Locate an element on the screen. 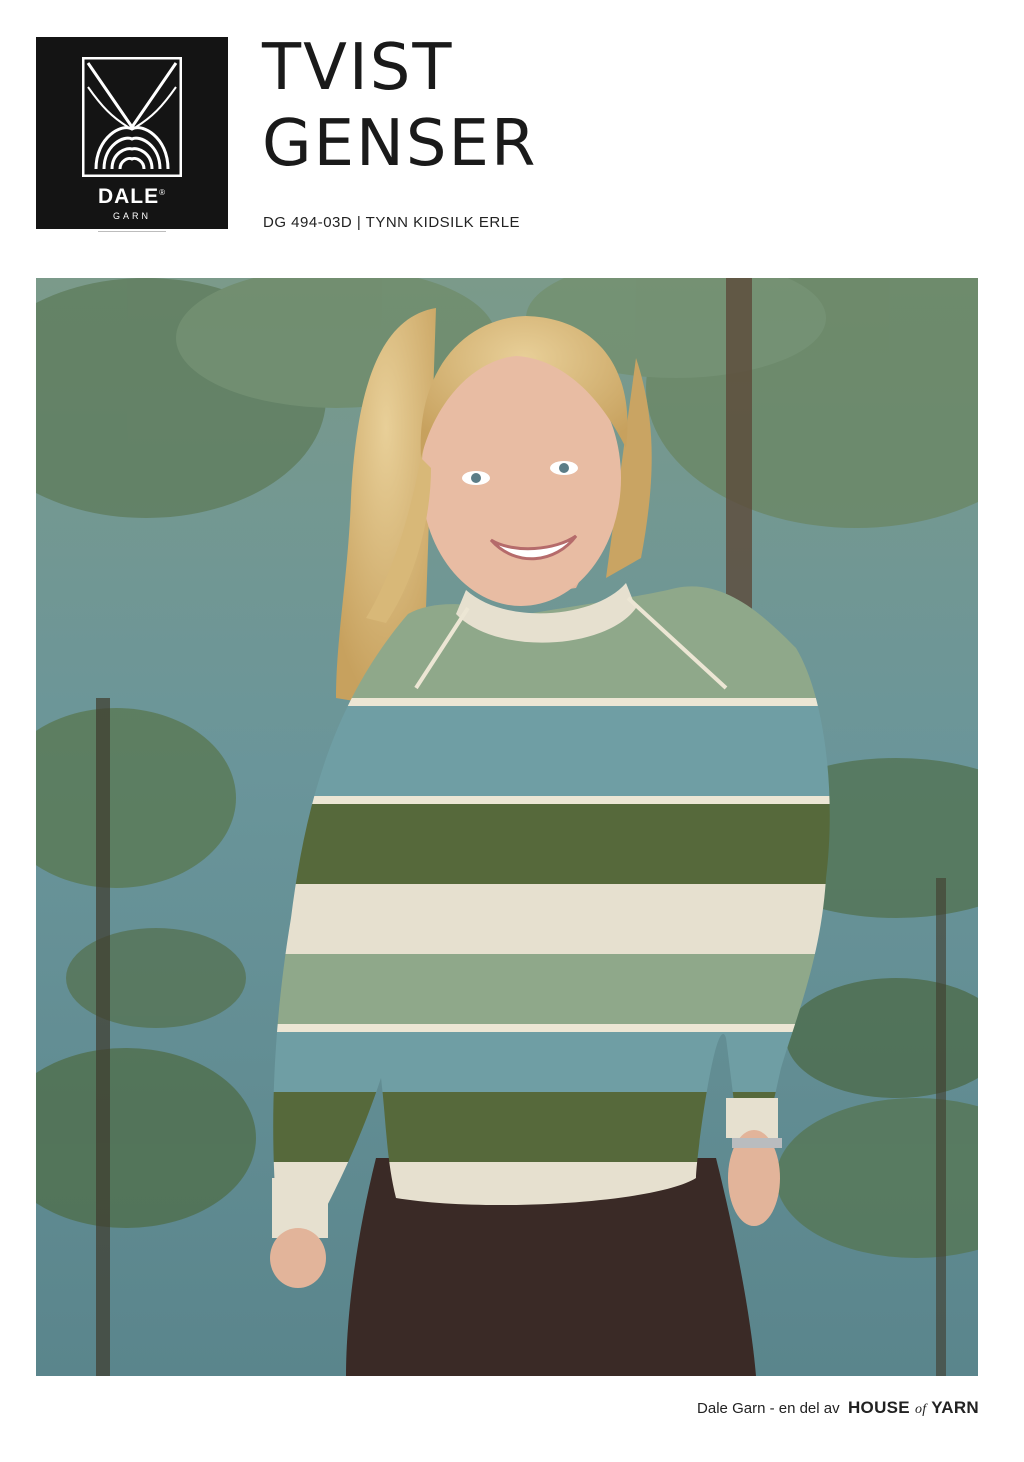 The height and width of the screenshot is (1462, 1024). logo-divider is located at coordinates (132, 231).